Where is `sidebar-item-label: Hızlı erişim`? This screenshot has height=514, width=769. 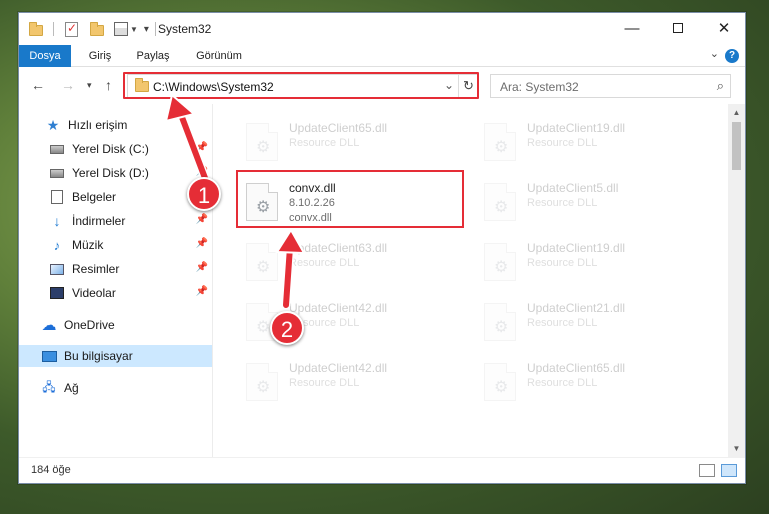
sidebar-item-label: Hızlı erişim is located at coordinates (98, 125).